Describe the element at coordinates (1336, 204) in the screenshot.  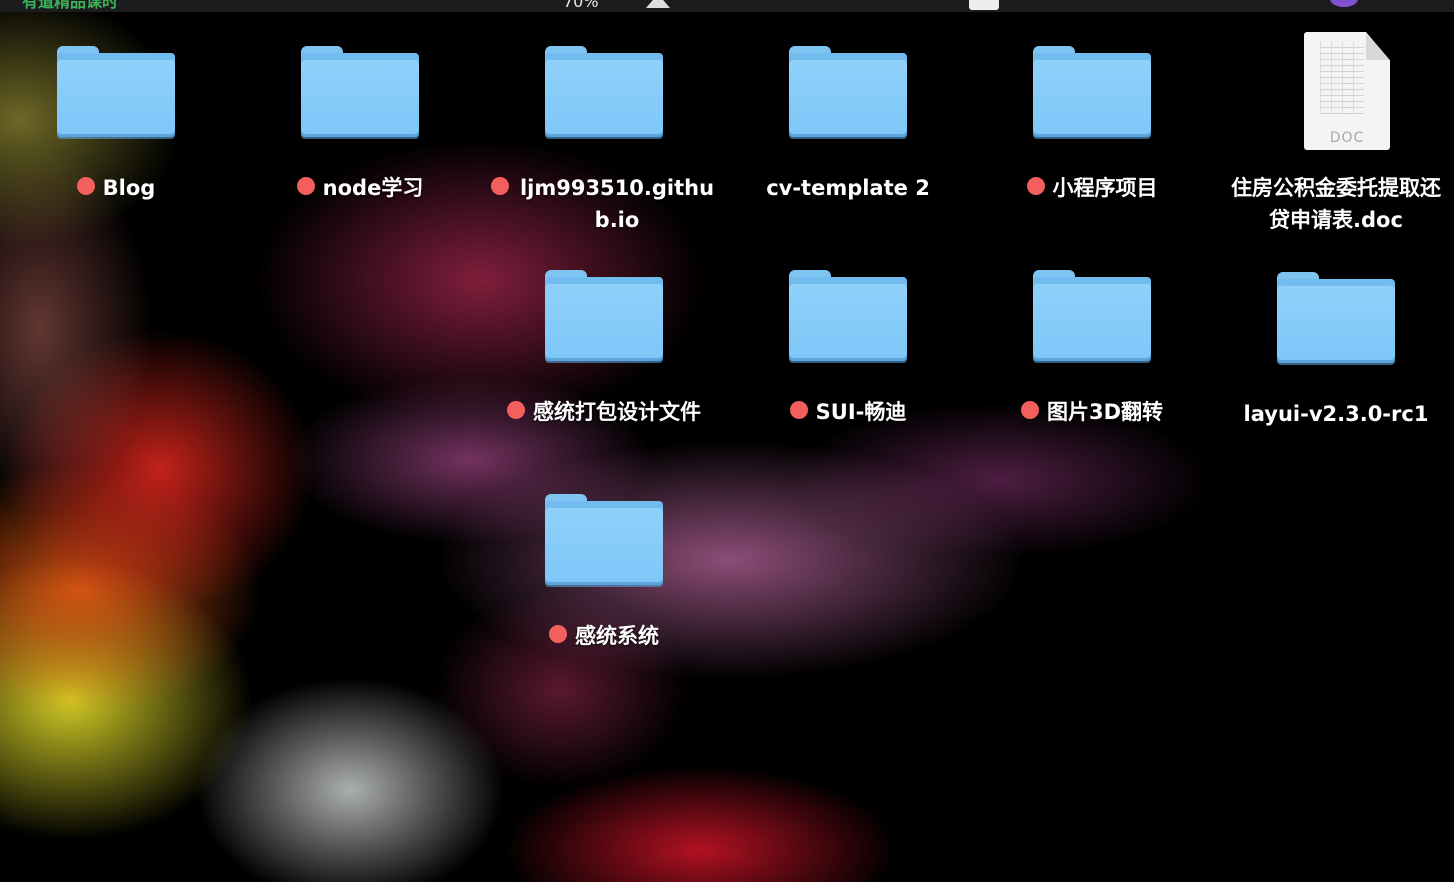
I see `item-label: 住房公积金委托提取还贷申请表.doc` at that location.